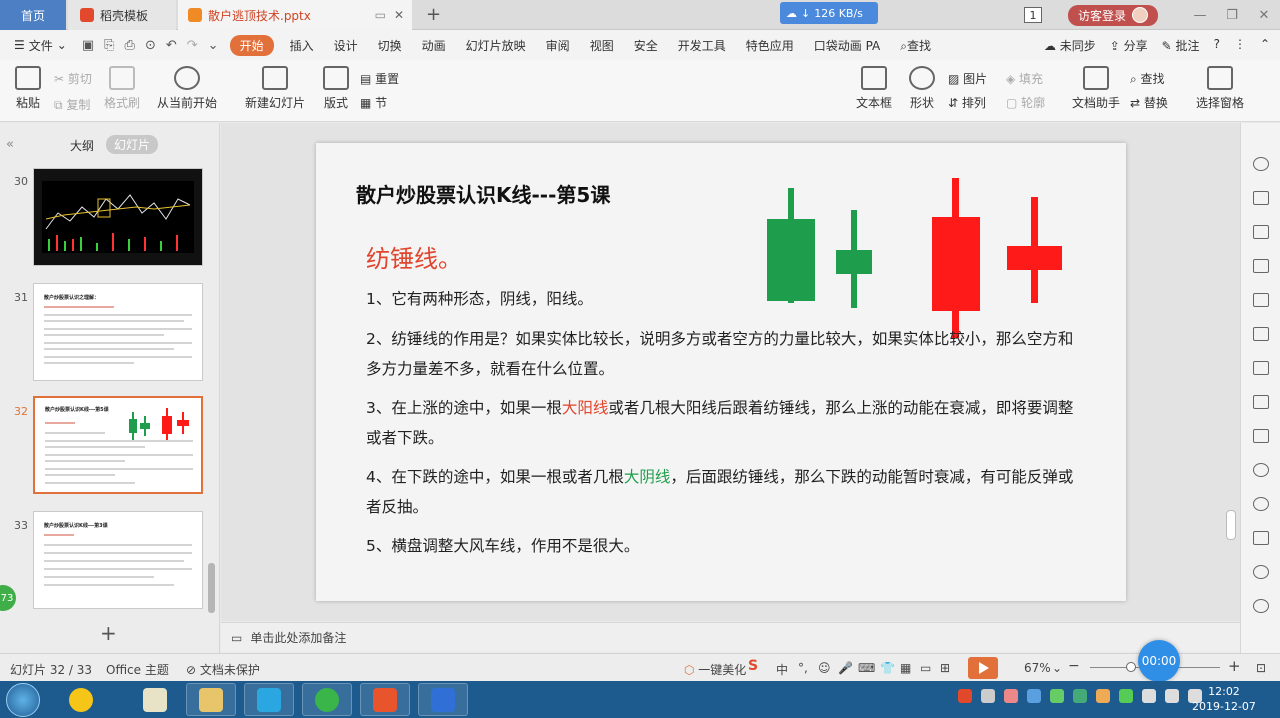 This screenshot has height=718, width=1280. What do you see at coordinates (602, 45) in the screenshot?
I see `menu-view: 视图` at bounding box center [602, 45].